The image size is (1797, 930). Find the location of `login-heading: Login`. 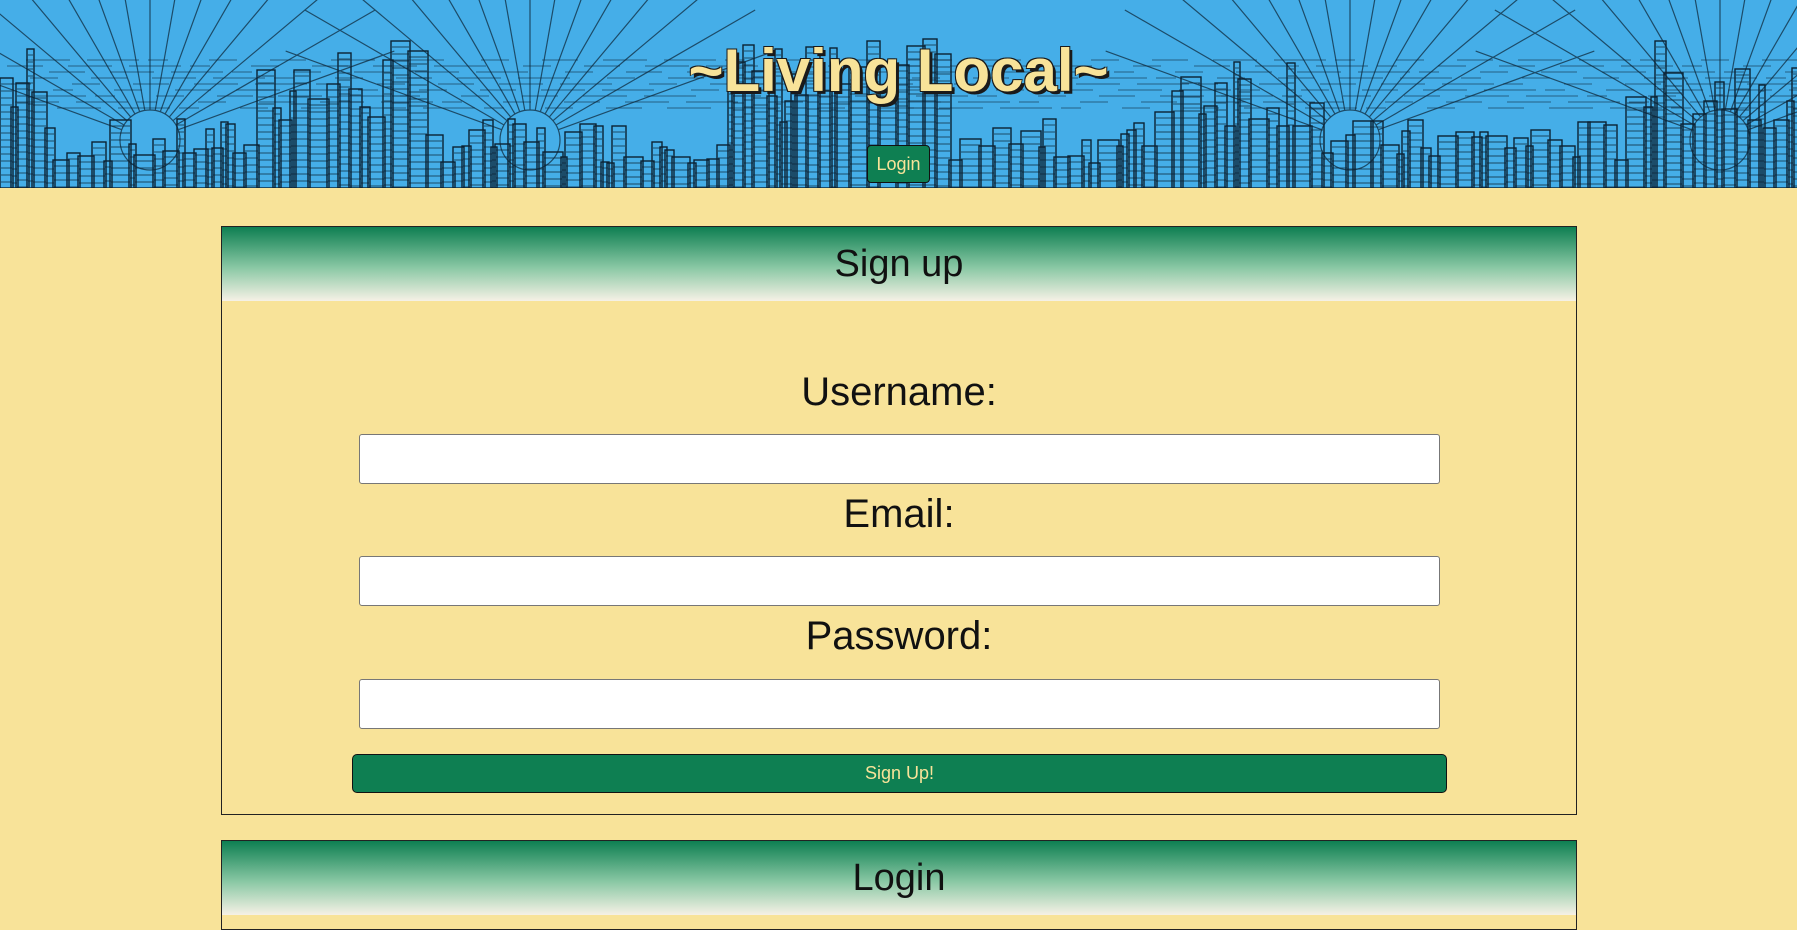

login-heading: Login is located at coordinates (899, 878).